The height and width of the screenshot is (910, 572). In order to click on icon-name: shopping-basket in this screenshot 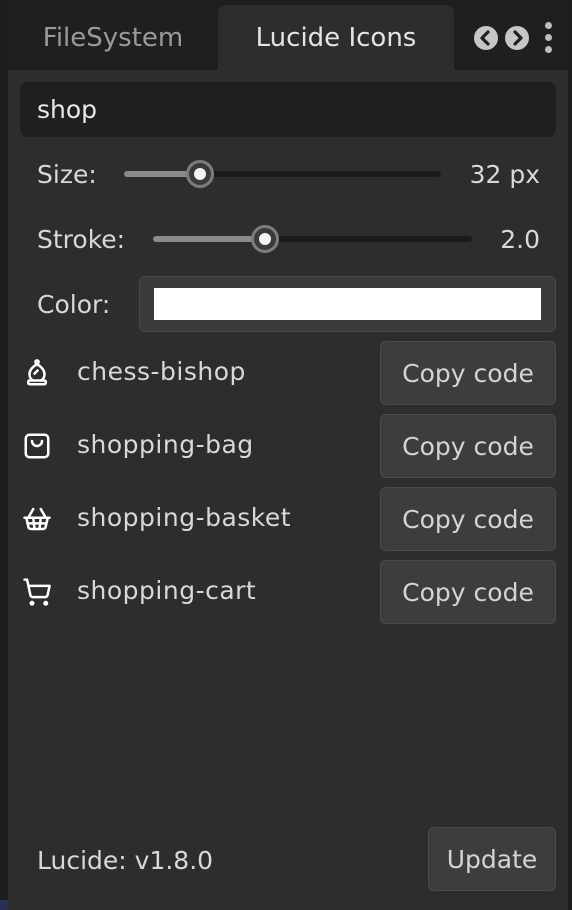, I will do `click(184, 517)`.